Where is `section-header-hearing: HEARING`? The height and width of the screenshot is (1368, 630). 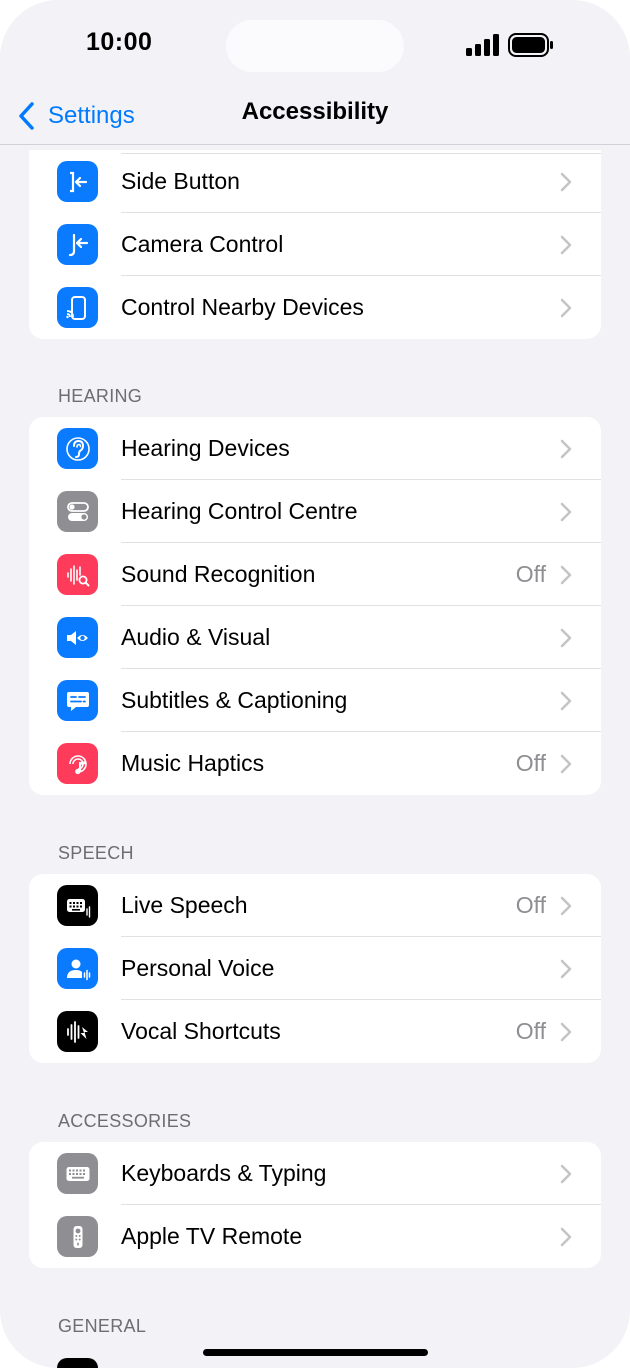 section-header-hearing: HEARING is located at coordinates (100, 396).